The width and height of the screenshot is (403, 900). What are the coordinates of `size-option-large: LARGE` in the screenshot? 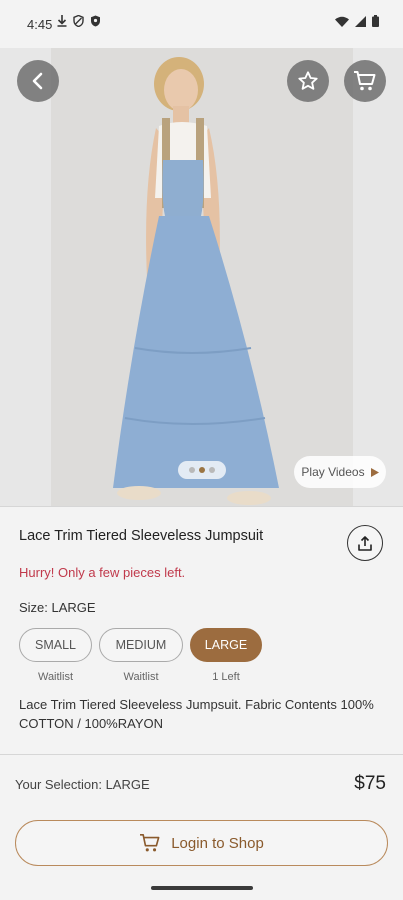 It's located at (226, 645).